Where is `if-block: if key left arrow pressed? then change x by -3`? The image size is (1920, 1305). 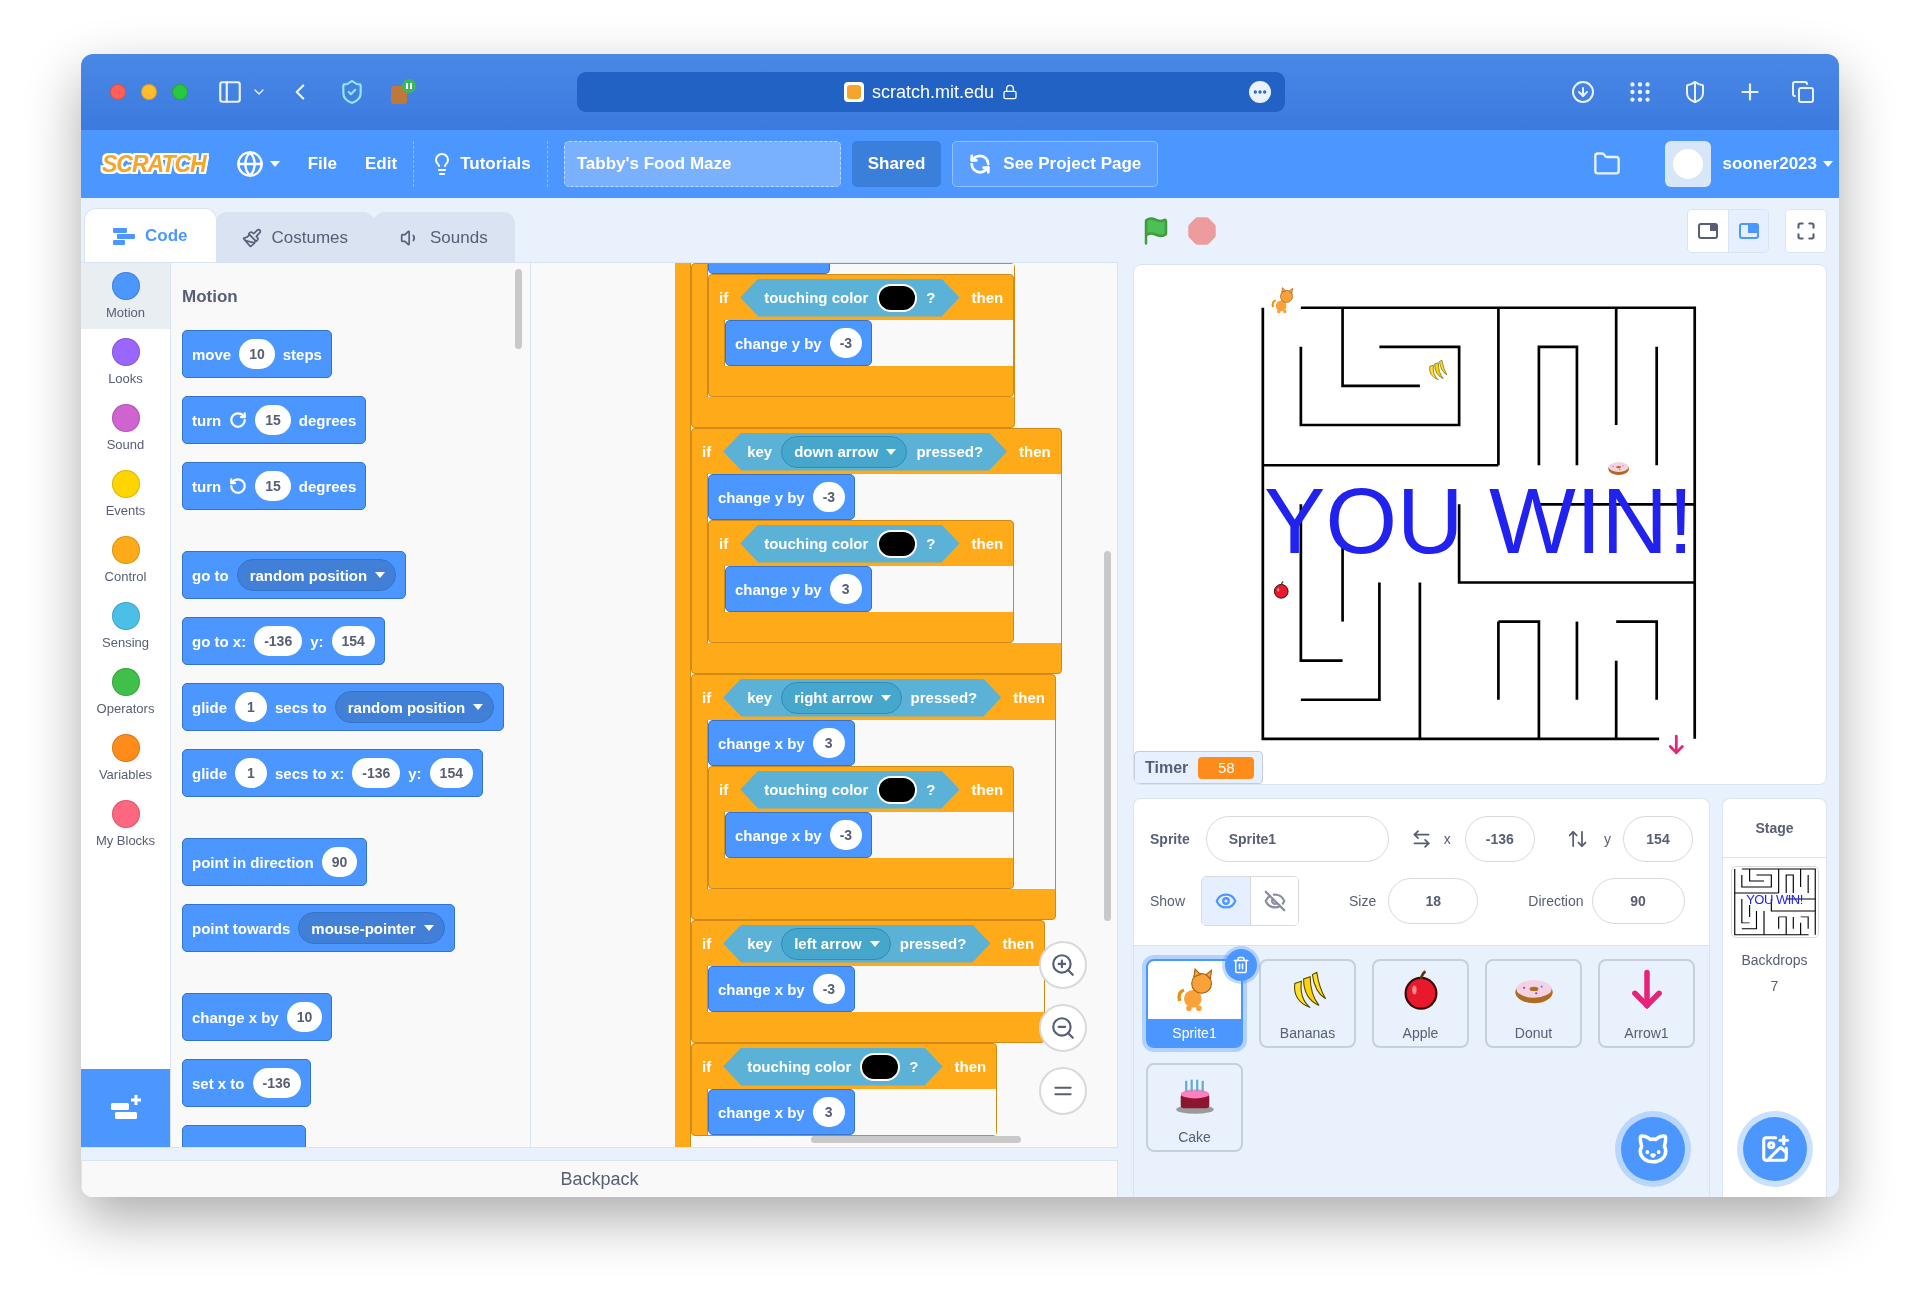
if-block: if key left arrow pressed? then change x by -3 is located at coordinates (868, 981).